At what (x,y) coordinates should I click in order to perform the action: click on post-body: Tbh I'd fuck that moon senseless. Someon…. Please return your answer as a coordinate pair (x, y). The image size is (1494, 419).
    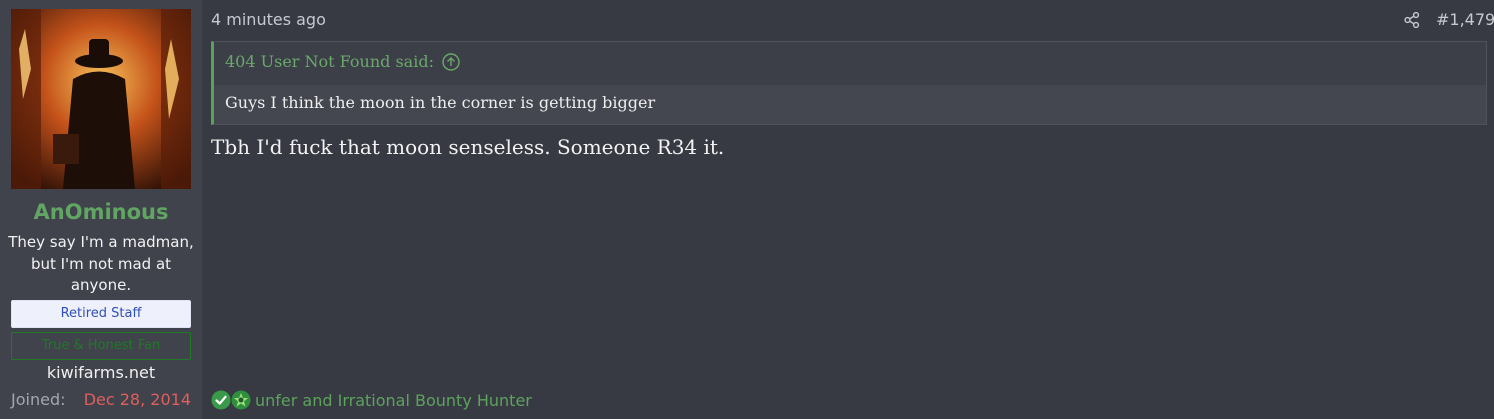
    Looking at the image, I should click on (468, 147).